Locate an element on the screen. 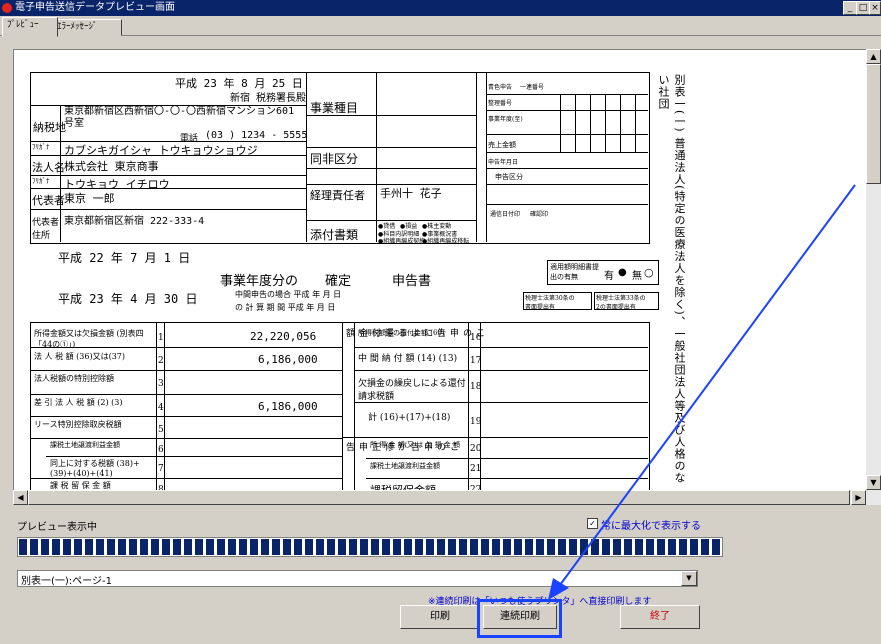 This screenshot has width=881, height=644. row-label: 法人税額の特別控除額 is located at coordinates (74, 378).